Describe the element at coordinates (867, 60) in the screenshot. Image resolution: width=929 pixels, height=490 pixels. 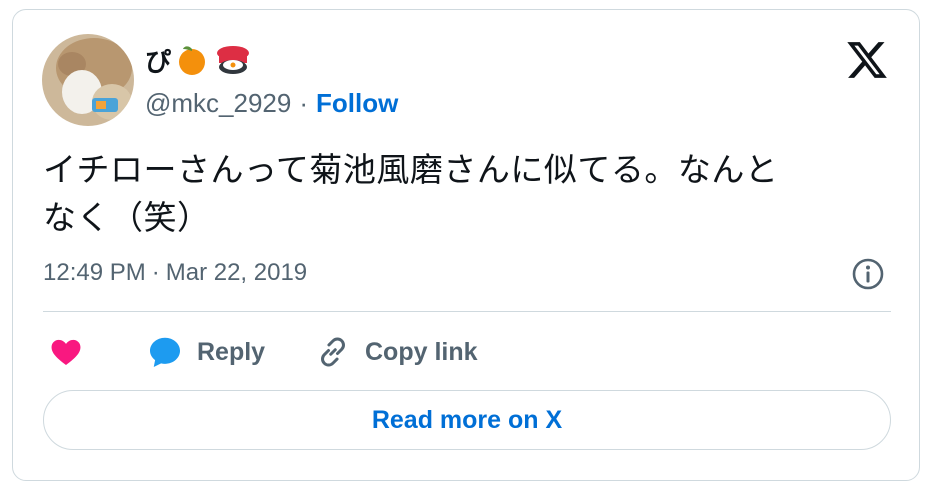
I see `x-logo-icon` at that location.